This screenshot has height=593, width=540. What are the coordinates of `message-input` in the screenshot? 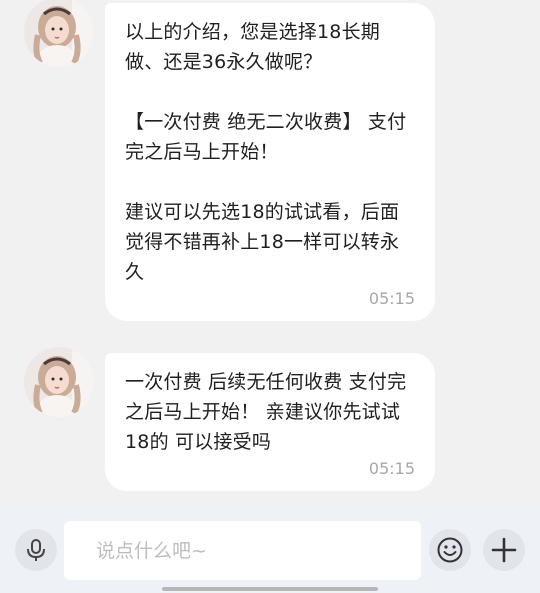 It's located at (246, 550).